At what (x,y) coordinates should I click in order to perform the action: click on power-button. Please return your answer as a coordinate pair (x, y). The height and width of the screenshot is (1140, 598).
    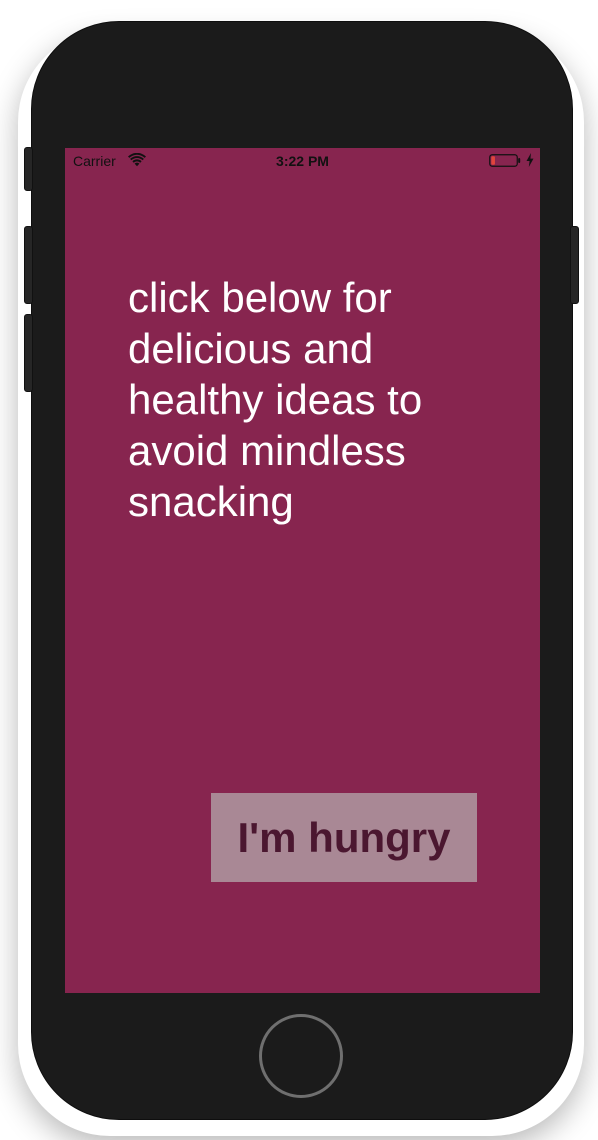
    Looking at the image, I should click on (574, 265).